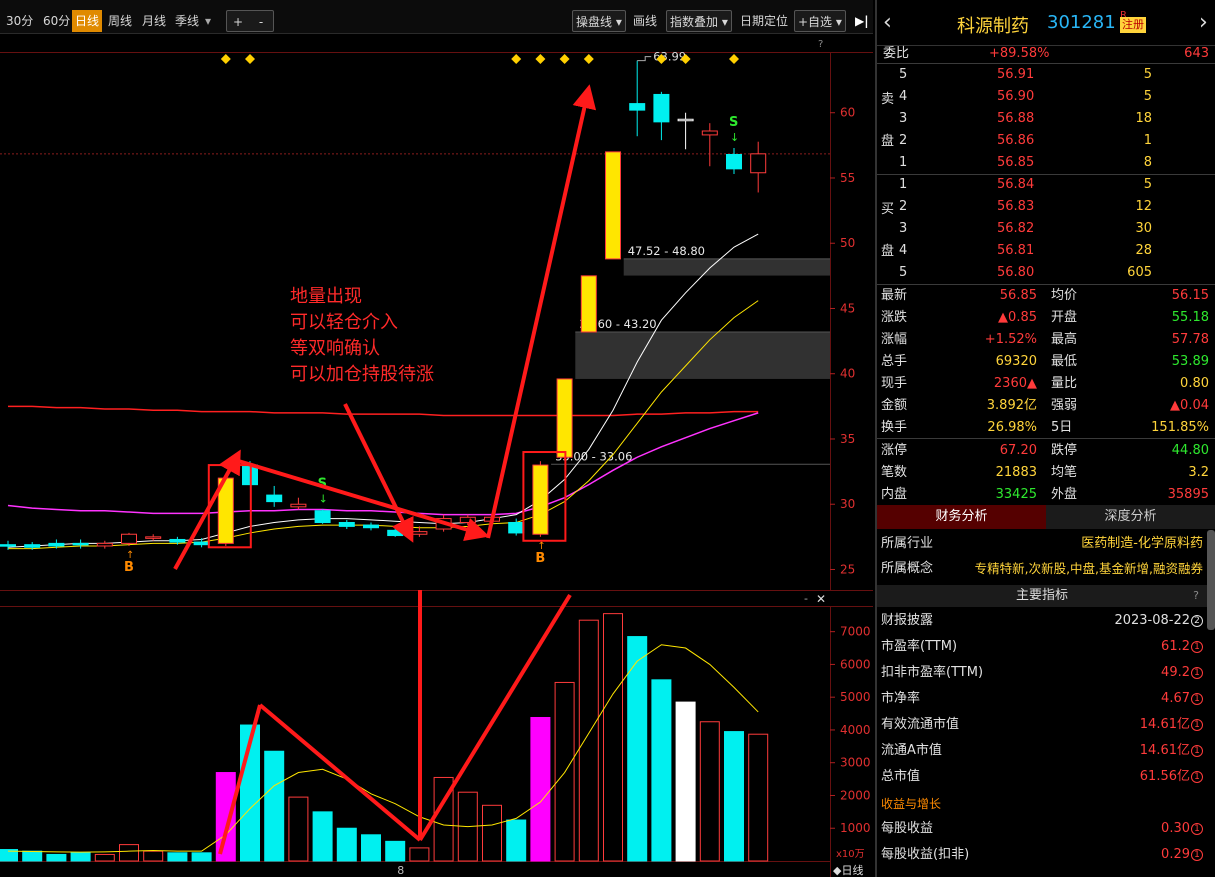 The image size is (1215, 877). What do you see at coordinates (1046, 406) in the screenshot?
I see `stat-row: 金额 3.892亿 强弱 ▲0.04` at bounding box center [1046, 406].